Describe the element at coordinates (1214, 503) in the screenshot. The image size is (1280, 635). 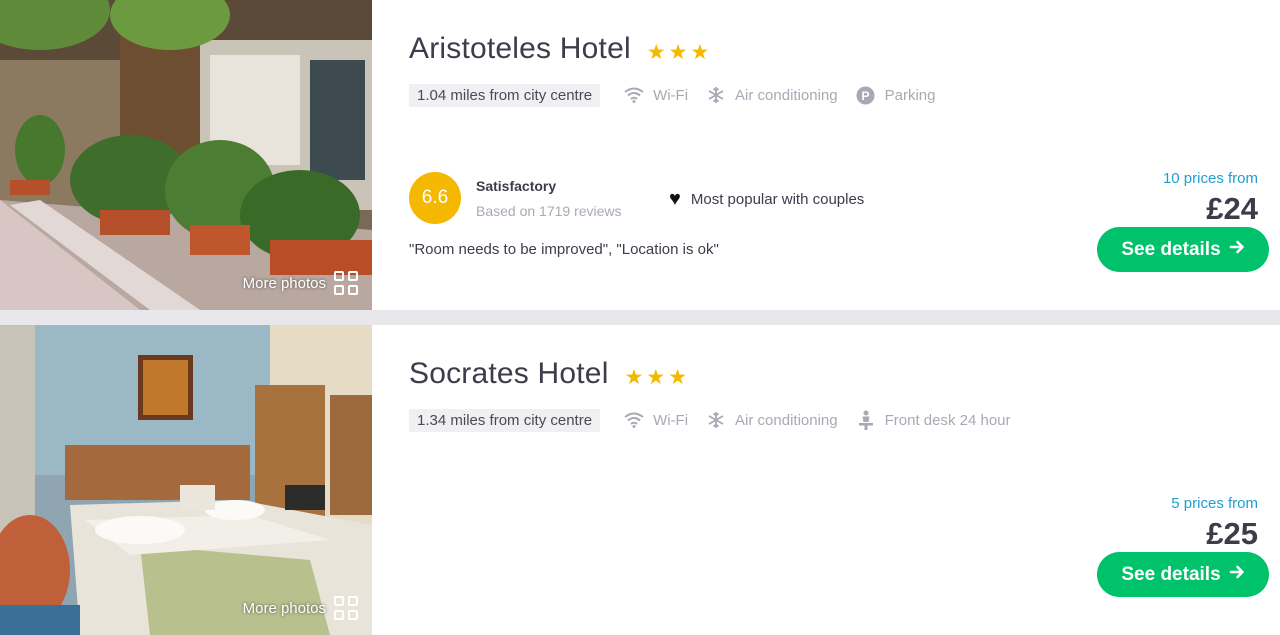
I see `prices-from-link: 5 prices from` at that location.